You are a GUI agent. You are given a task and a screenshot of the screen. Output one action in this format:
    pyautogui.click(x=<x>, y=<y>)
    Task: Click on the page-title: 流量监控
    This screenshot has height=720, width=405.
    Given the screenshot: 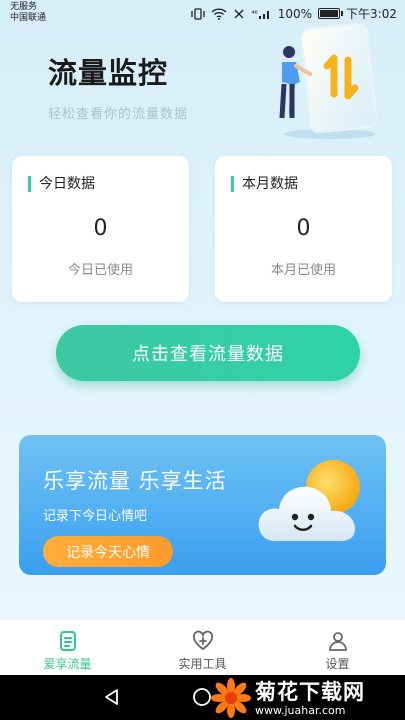 What is the action you would take?
    pyautogui.click(x=108, y=73)
    